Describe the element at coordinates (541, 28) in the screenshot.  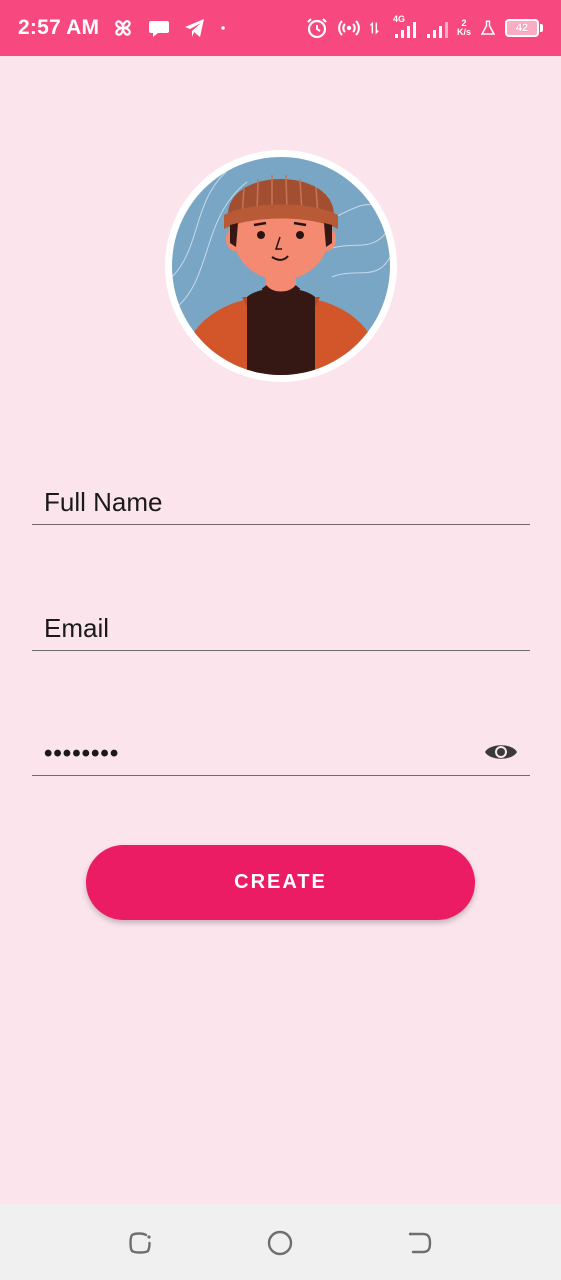
I see `battery-nub` at that location.